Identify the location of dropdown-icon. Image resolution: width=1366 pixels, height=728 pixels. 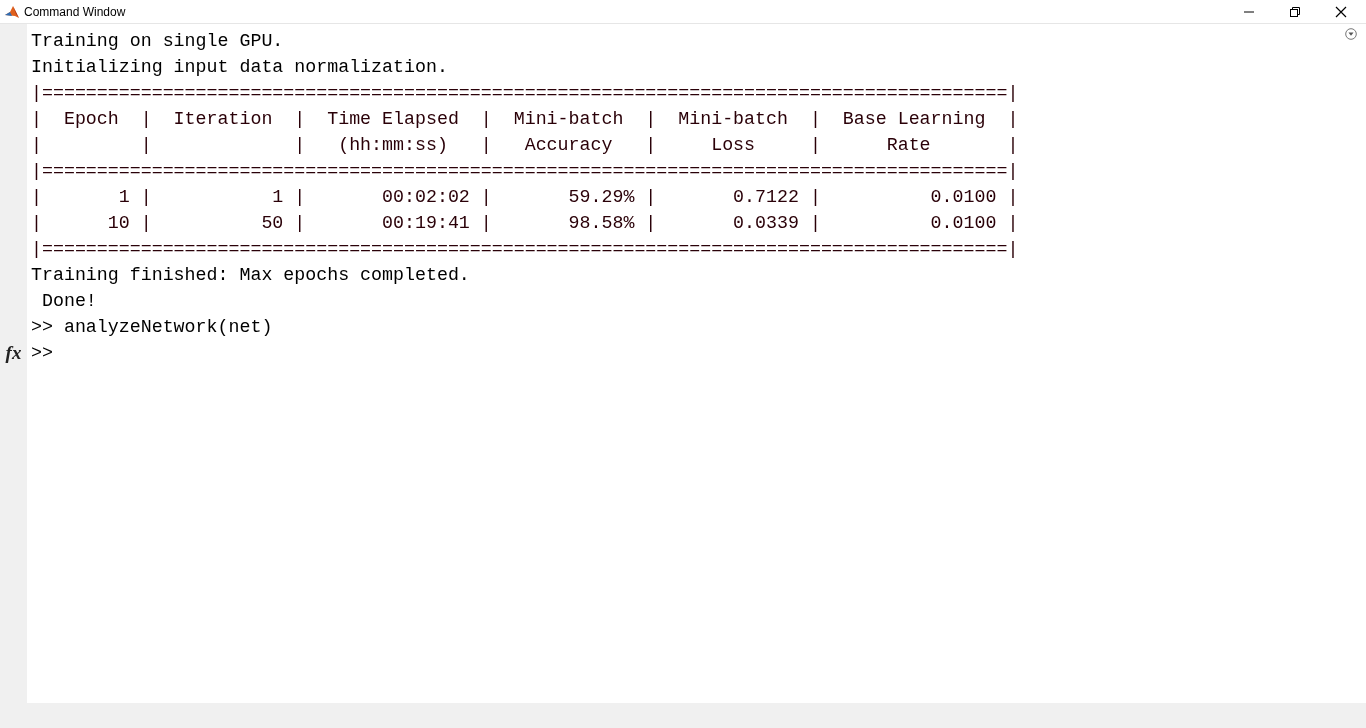
(1351, 34).